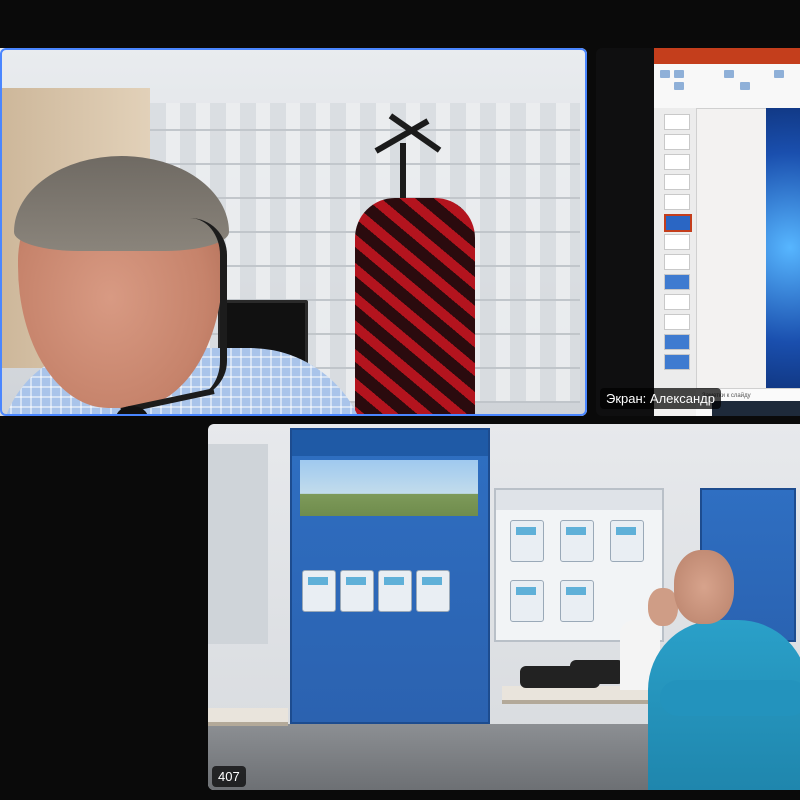 The width and height of the screenshot is (800, 800). Describe the element at coordinates (238, 544) in the screenshot. I see `wall-equipment-panel` at that location.